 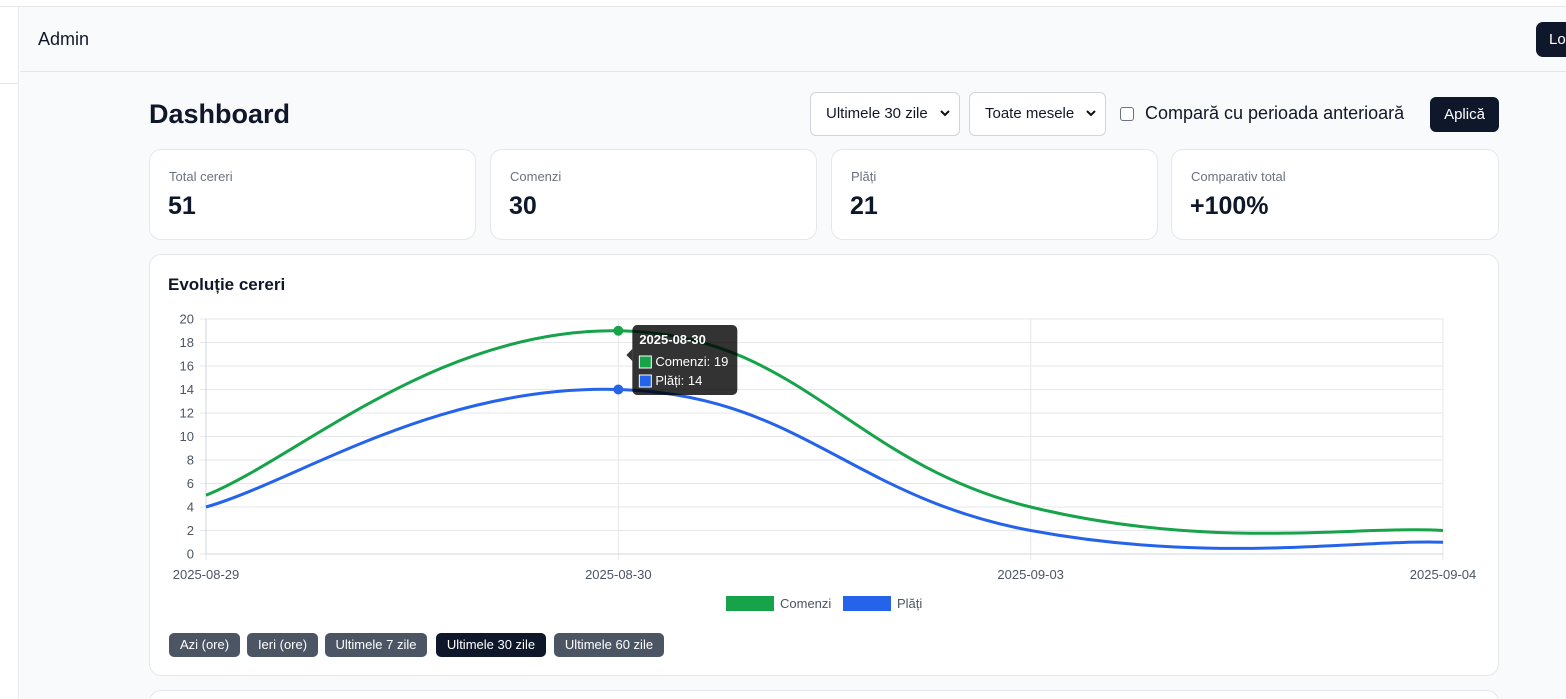 I want to click on apply-button: Aplică, so click(x=1464, y=114).